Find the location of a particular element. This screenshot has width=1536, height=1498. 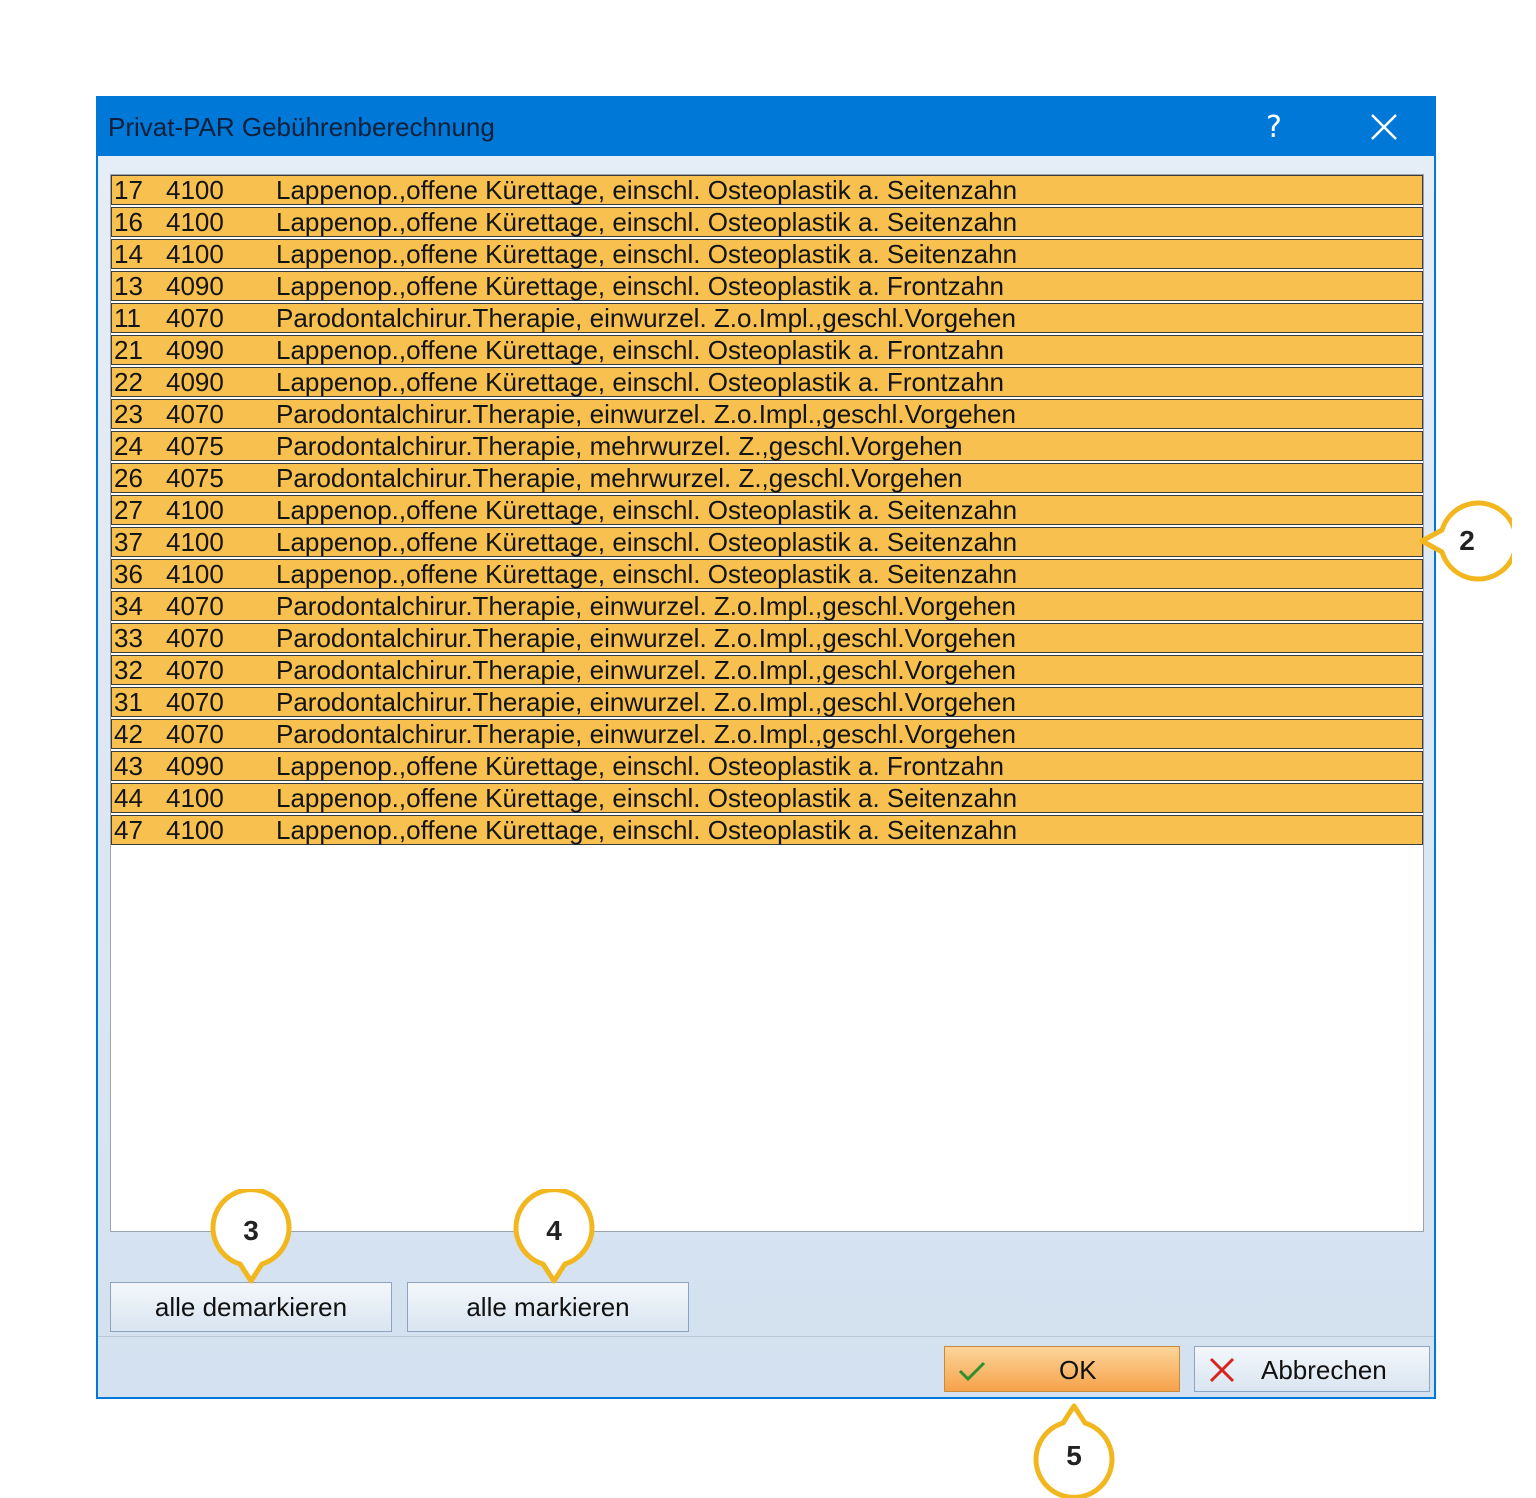

callout-5-label: 5 is located at coordinates (1074, 1455).